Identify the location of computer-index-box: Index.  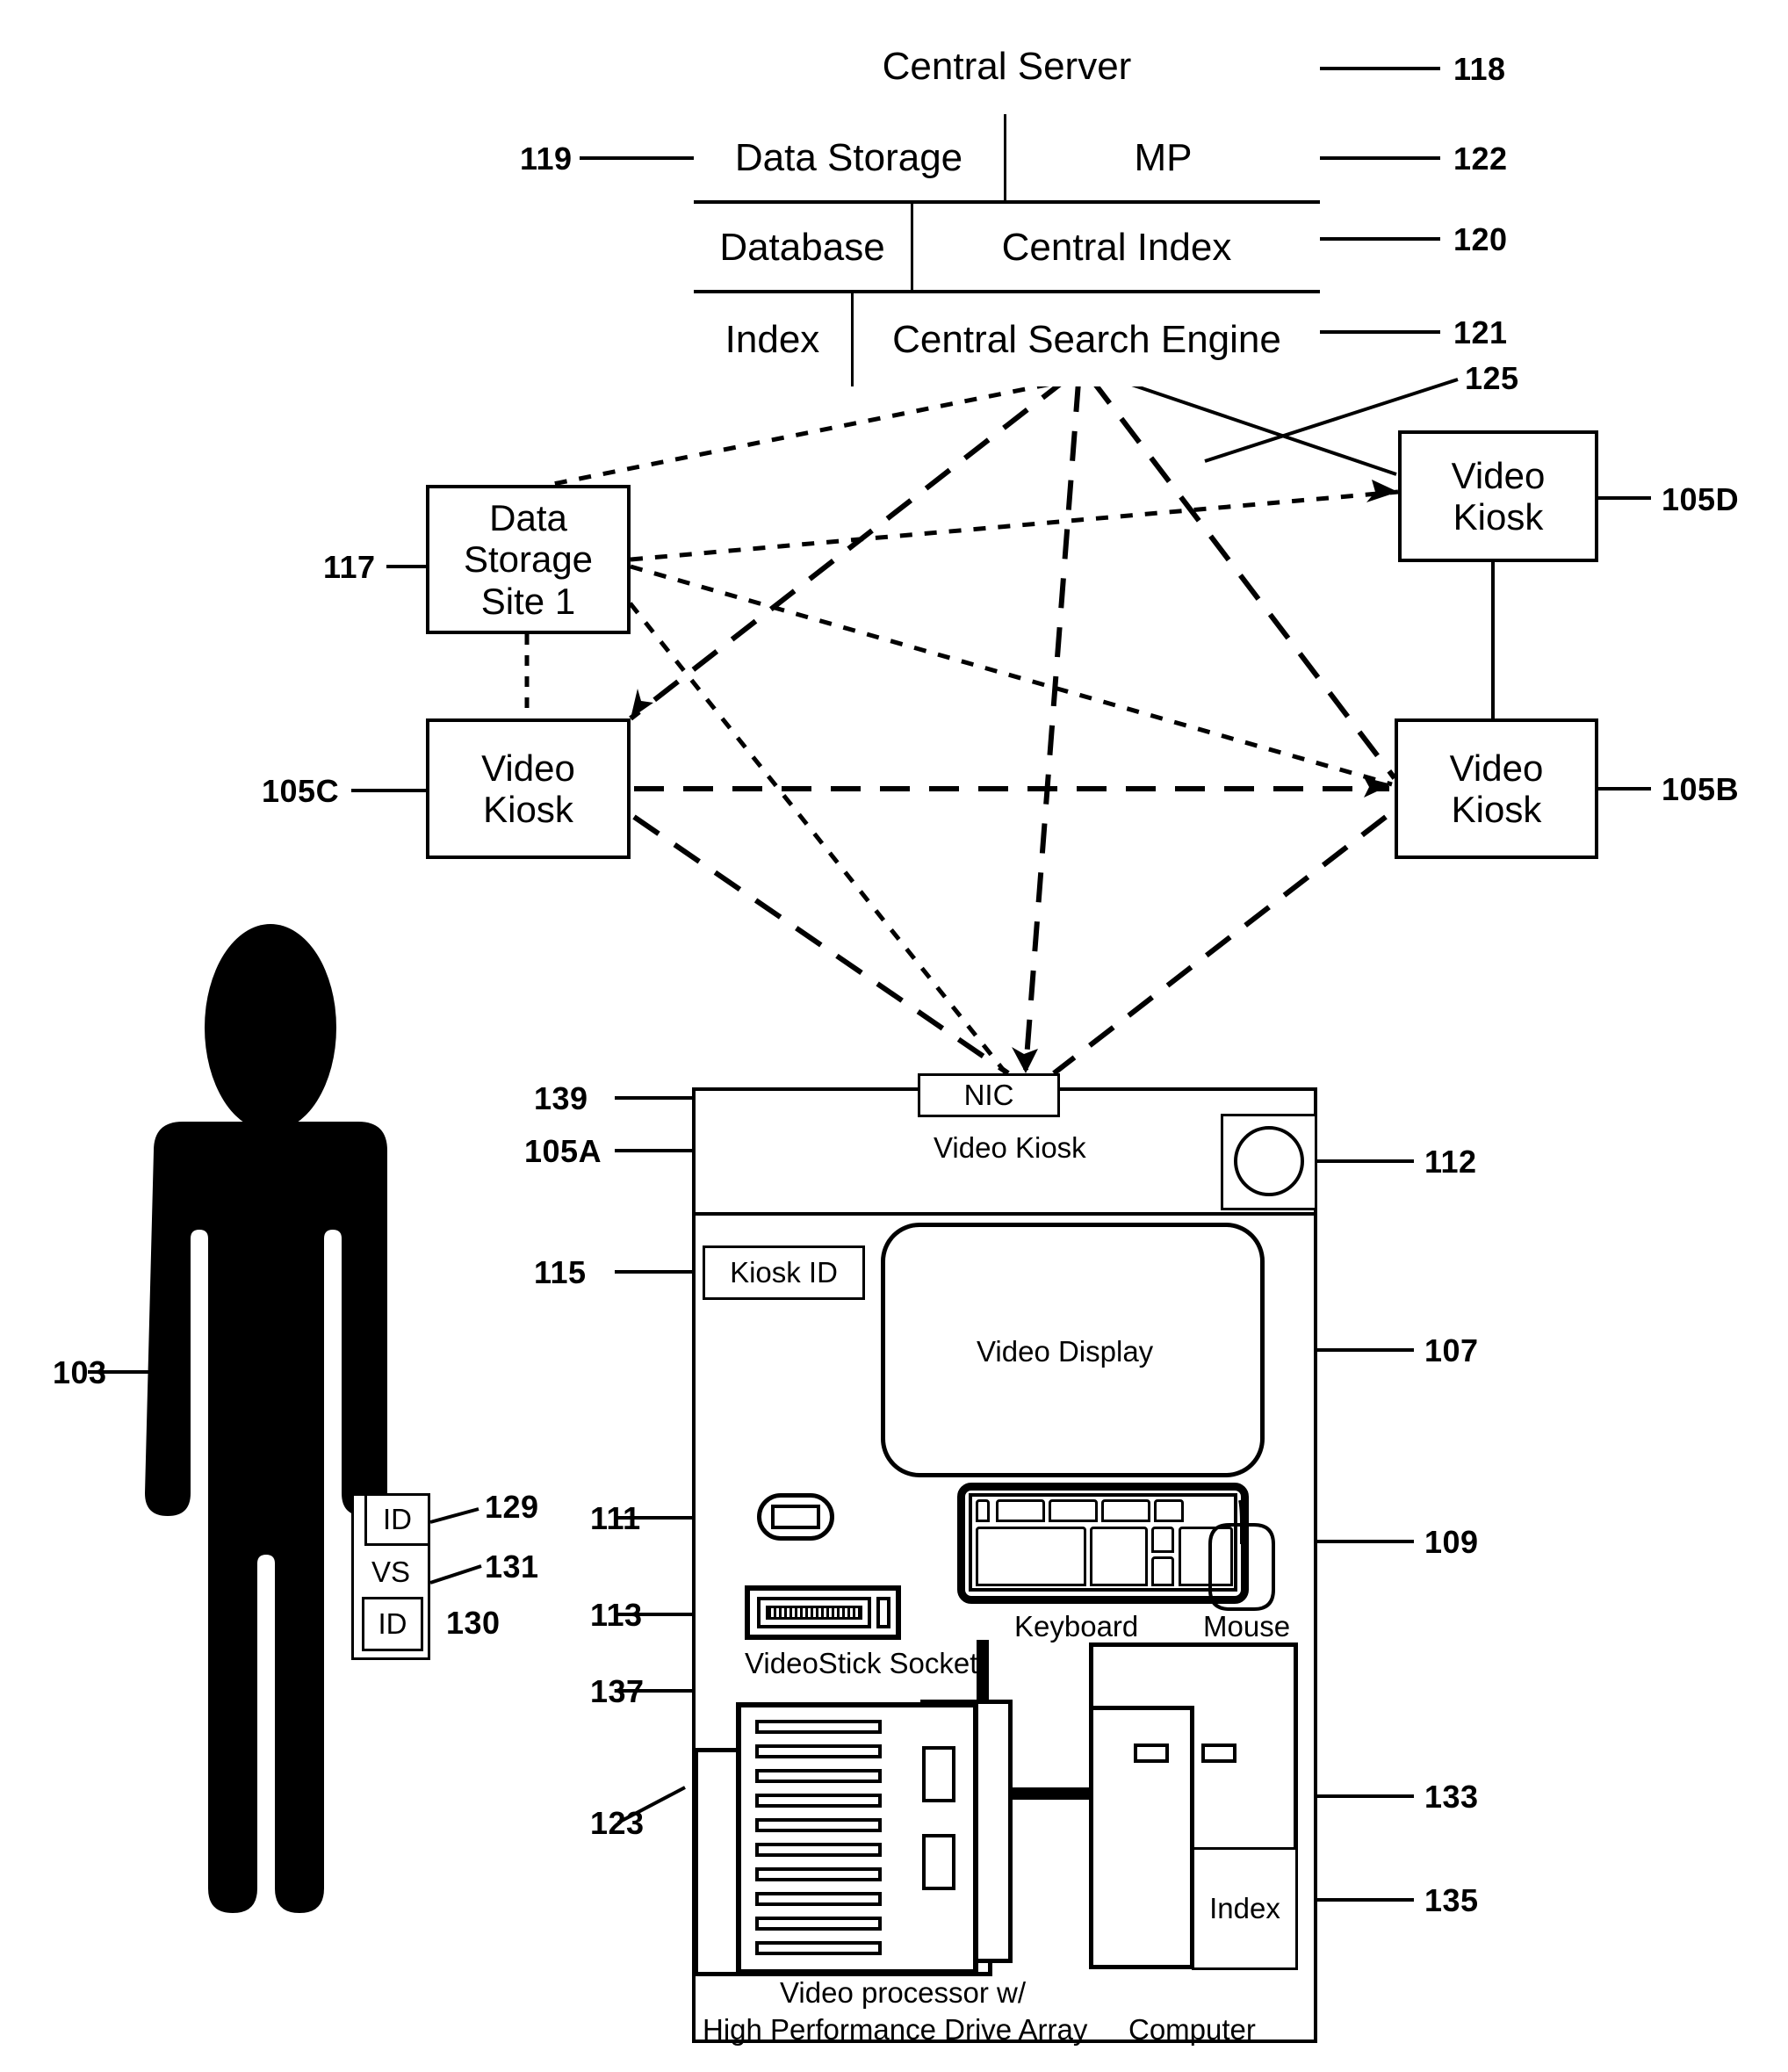
(1245, 1909).